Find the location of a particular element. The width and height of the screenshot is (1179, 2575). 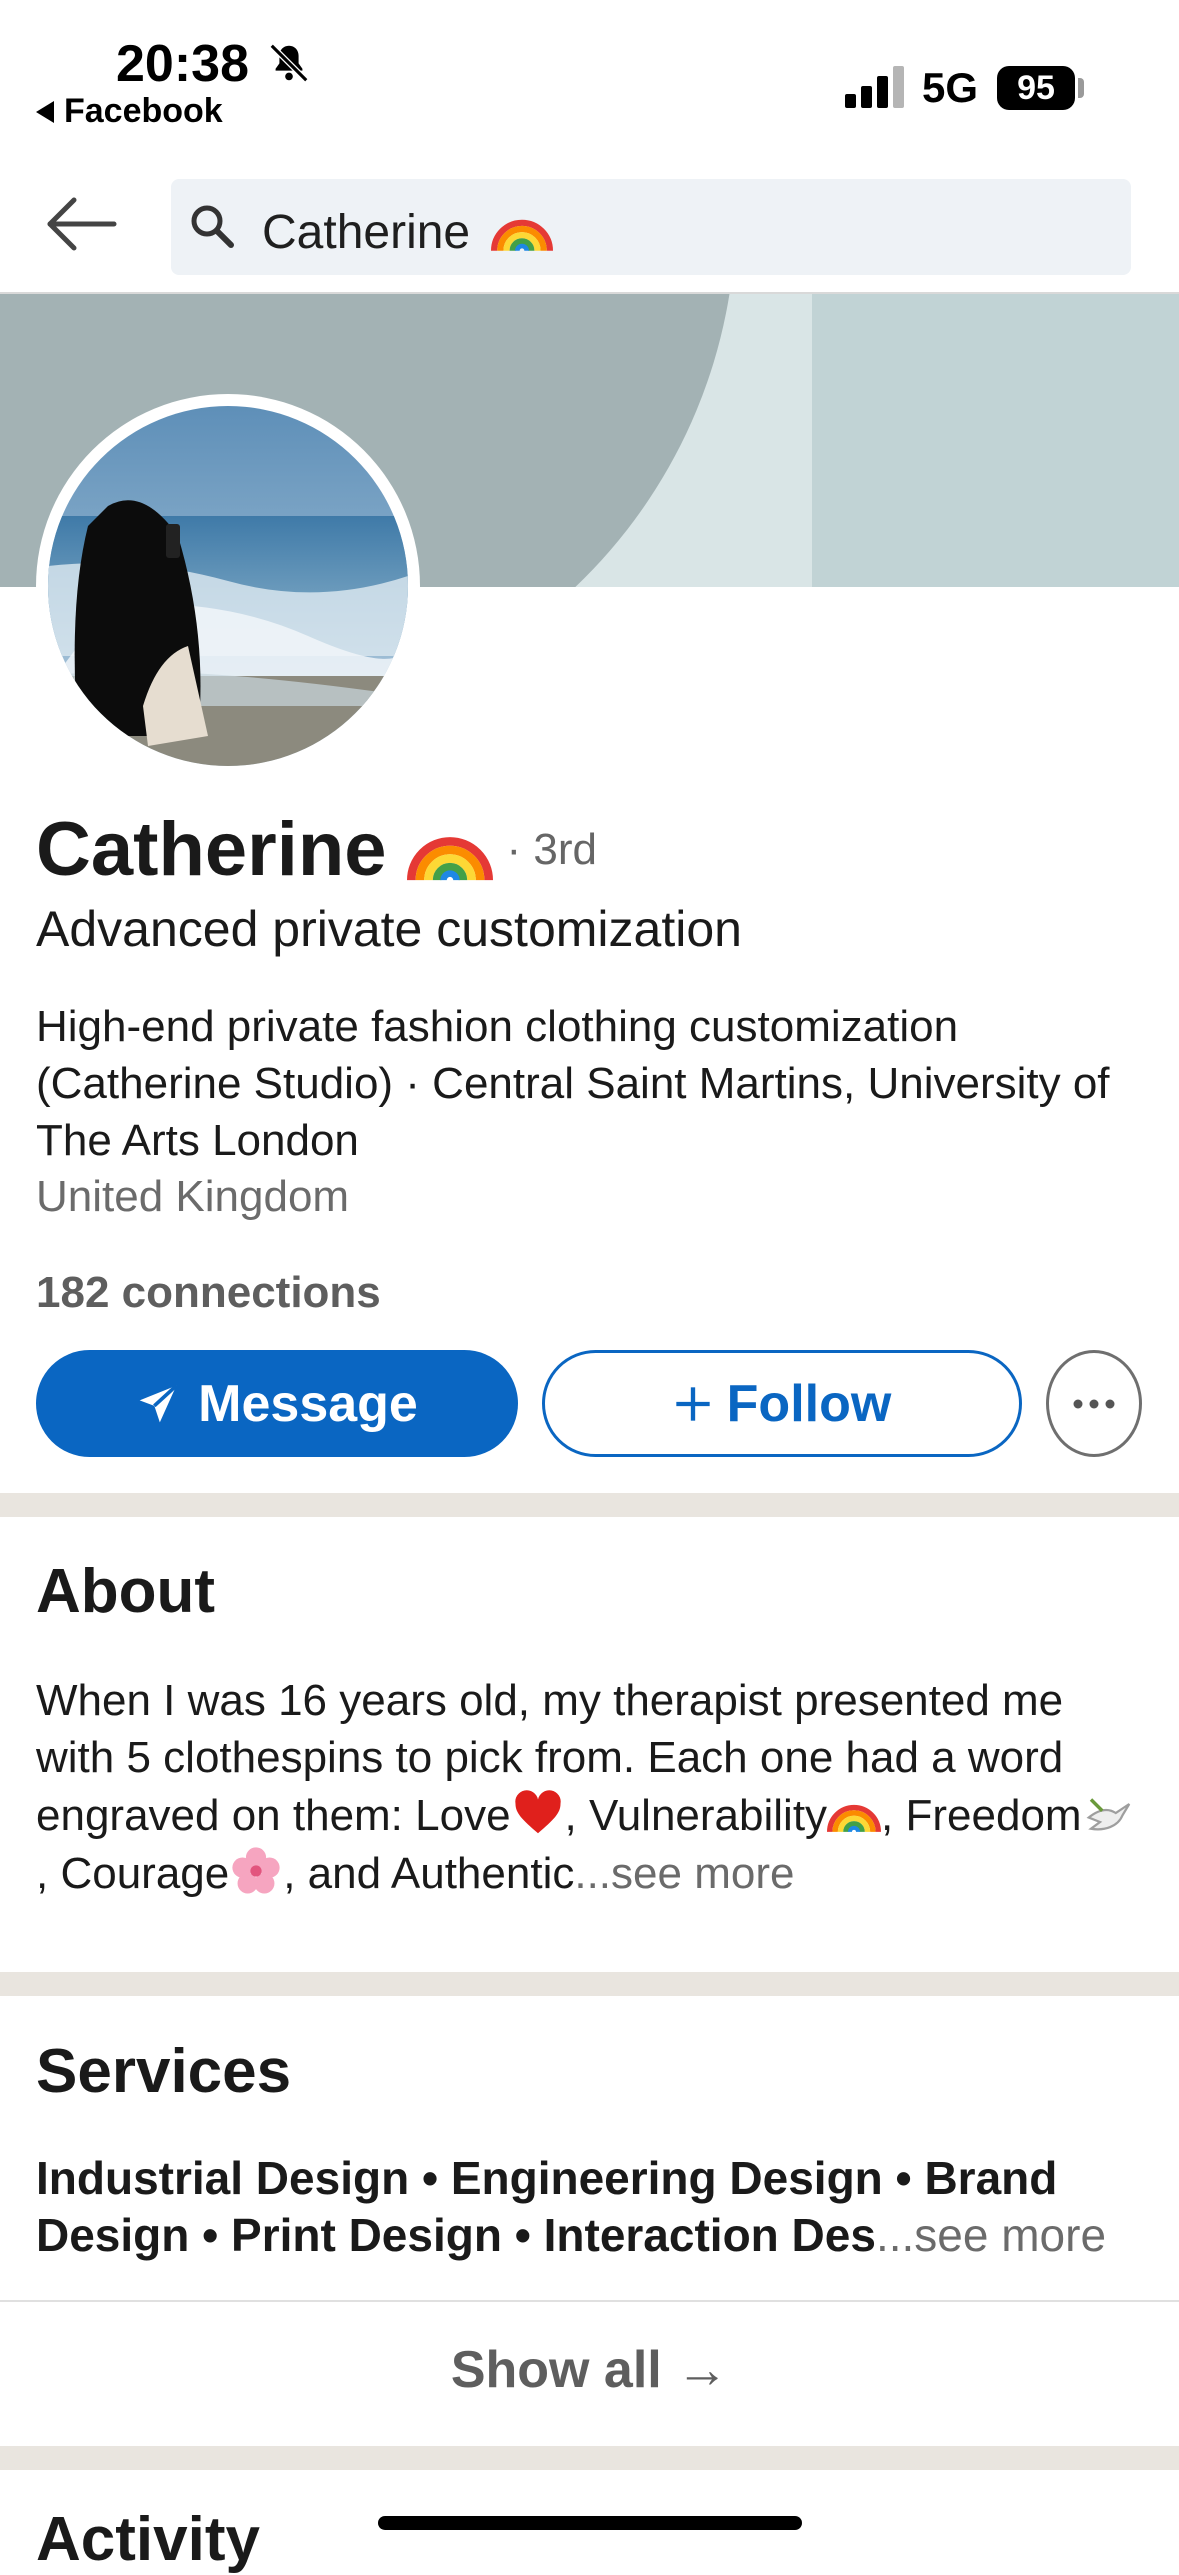

bell-muted-icon is located at coordinates (289, 63).